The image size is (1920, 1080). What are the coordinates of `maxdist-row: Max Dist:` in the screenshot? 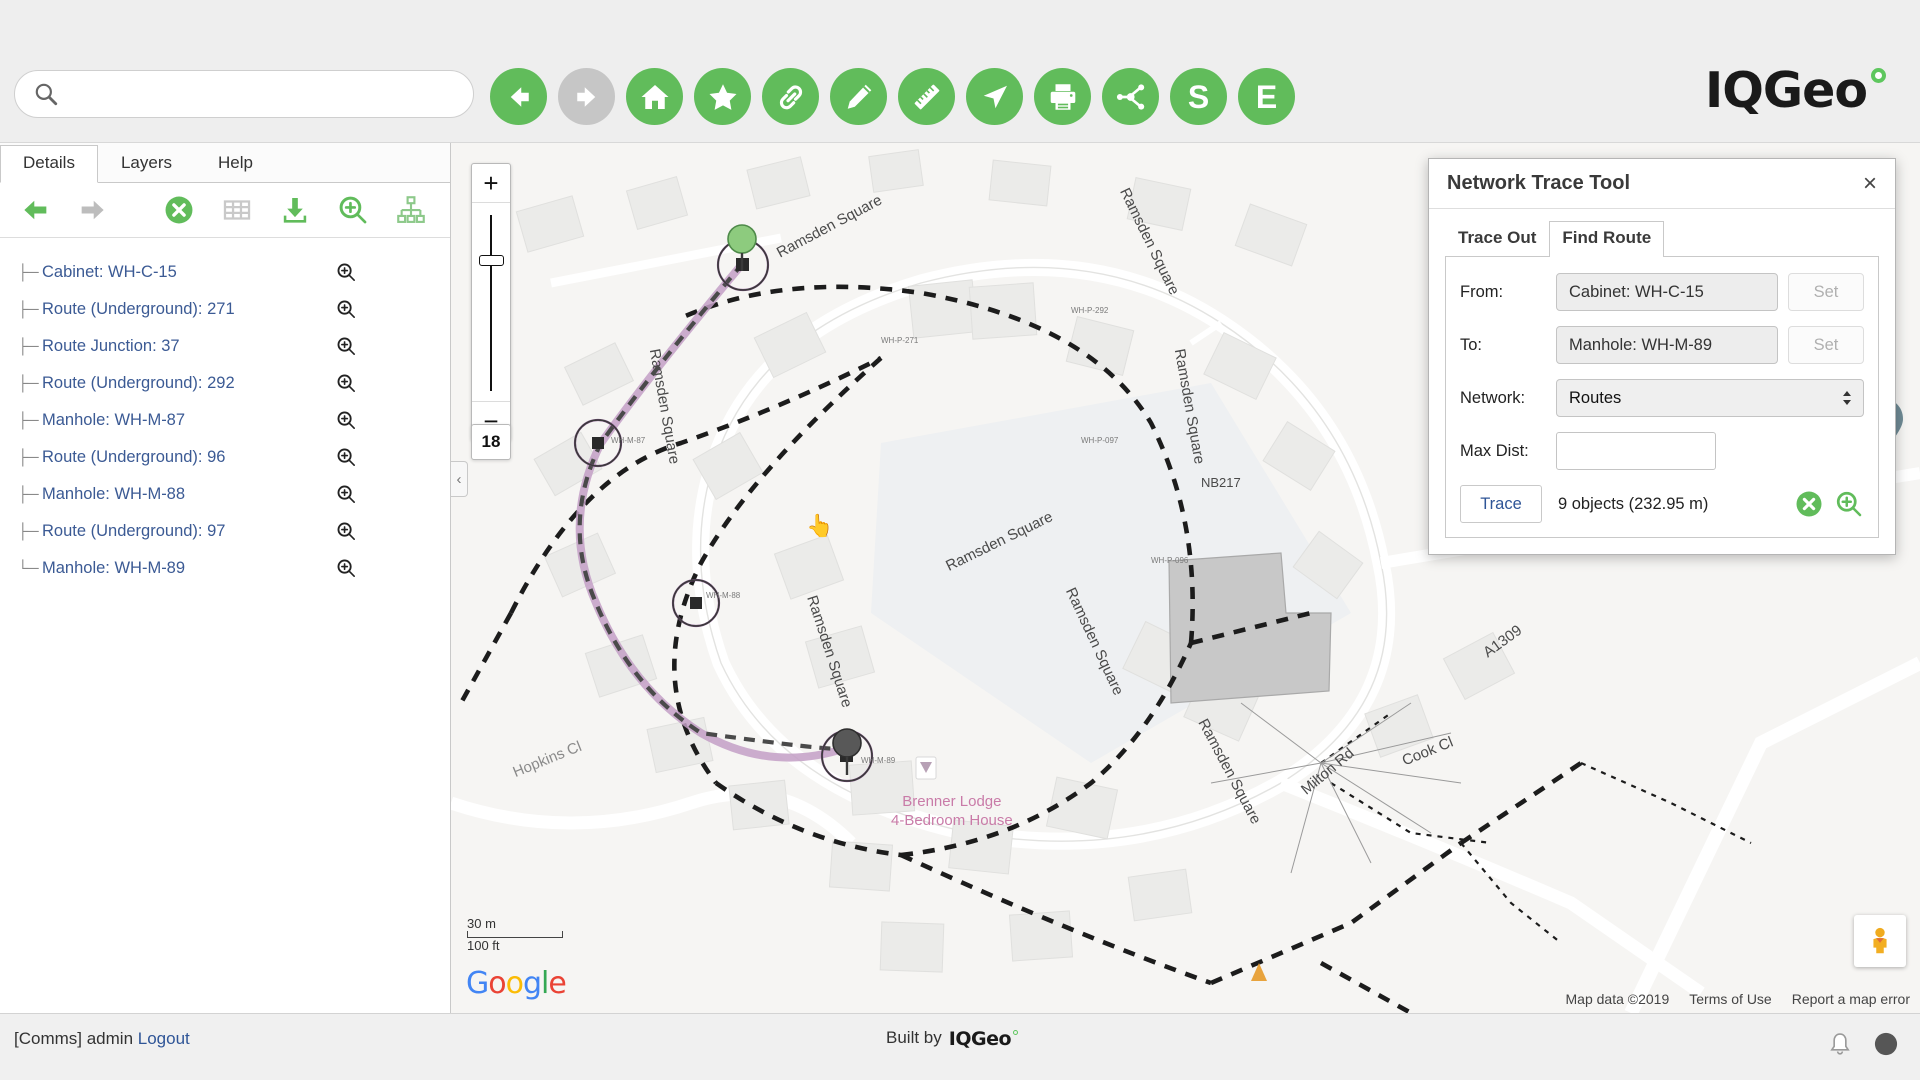 It's located at (1662, 451).